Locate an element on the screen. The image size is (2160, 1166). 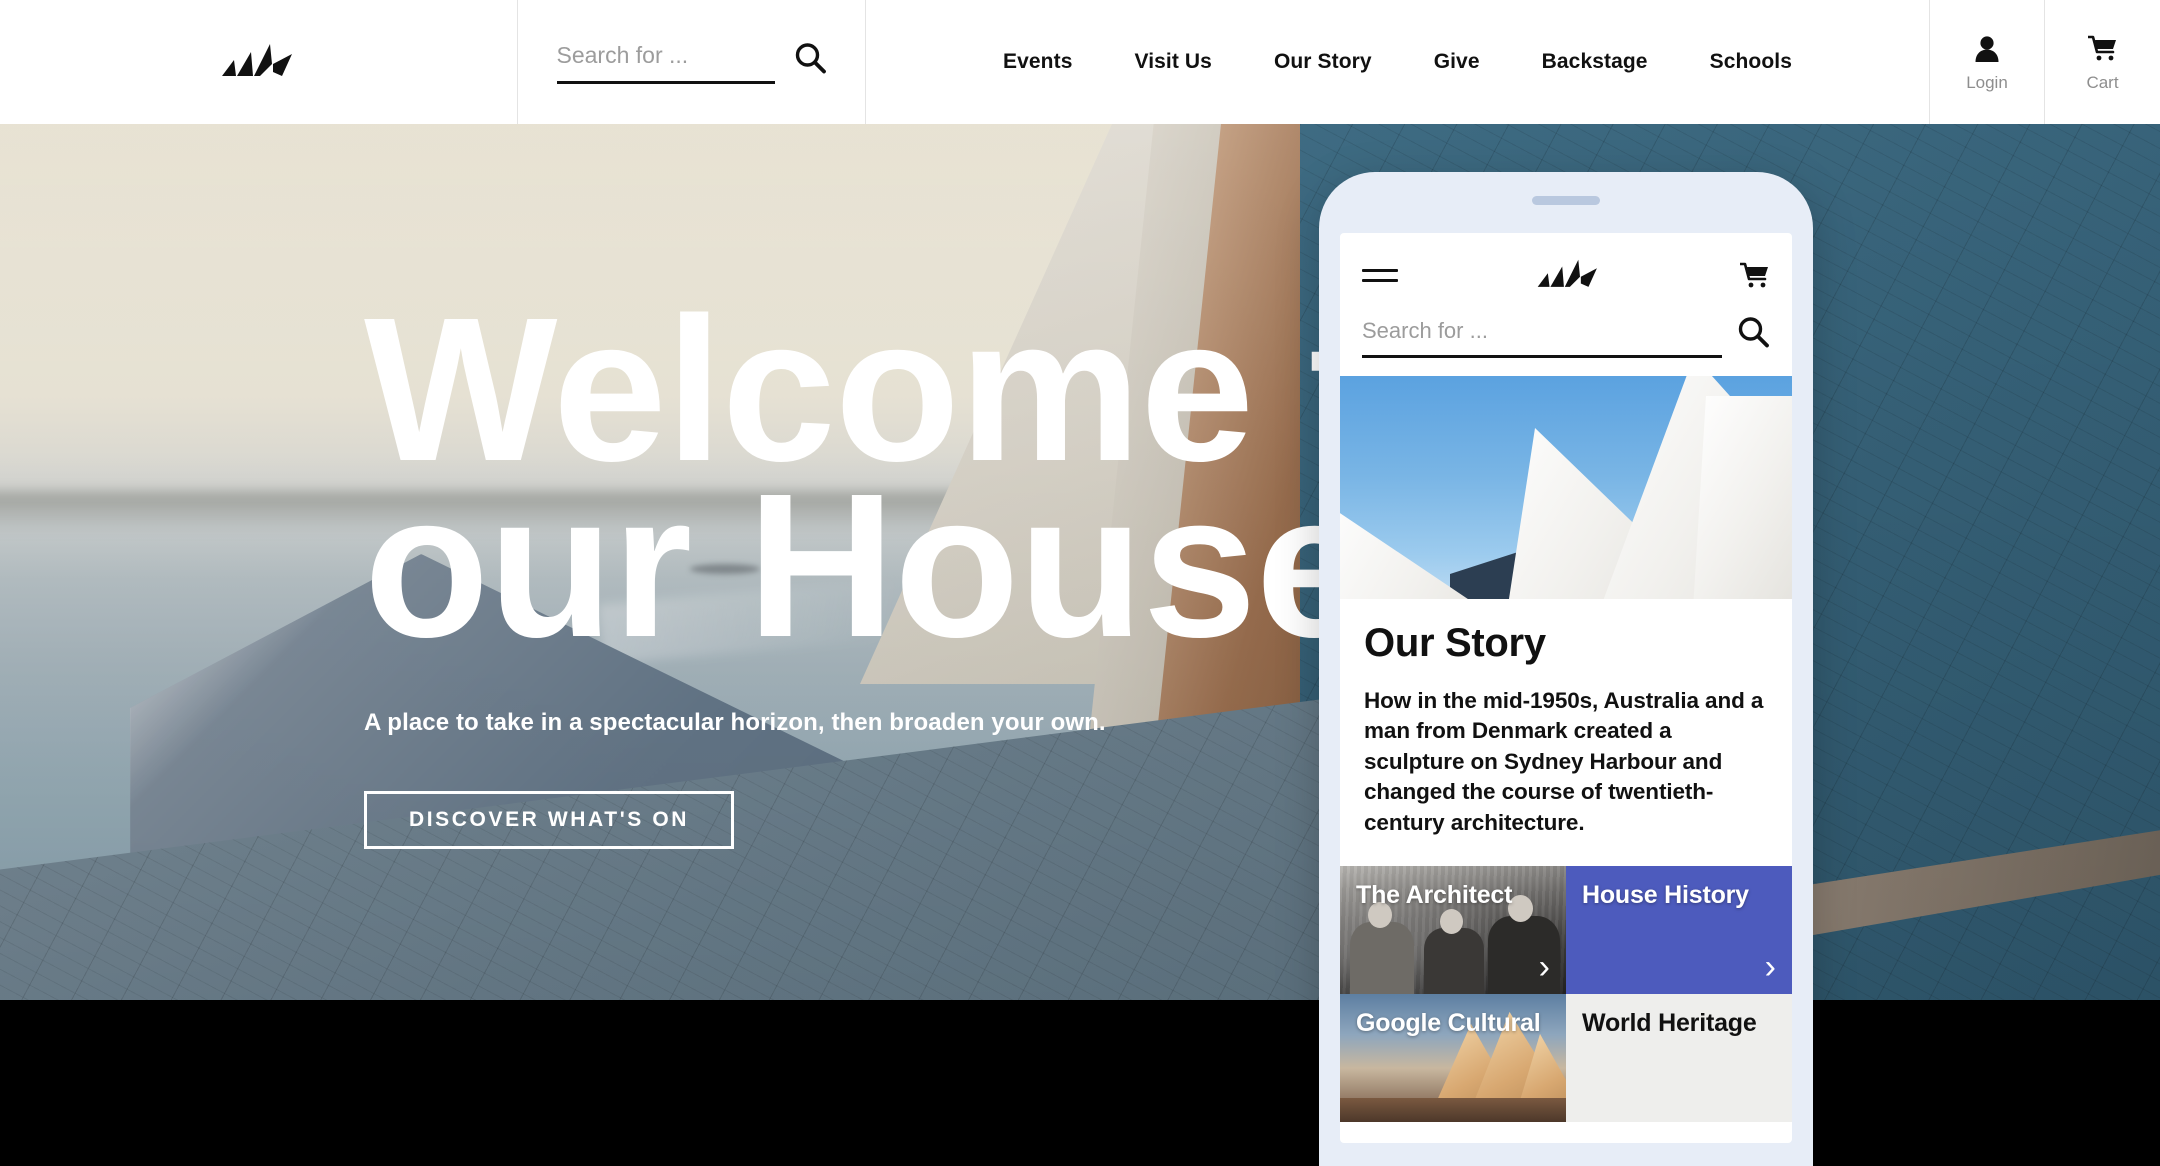
hero-title-line-2: our House is located at coordinates (867, 566).